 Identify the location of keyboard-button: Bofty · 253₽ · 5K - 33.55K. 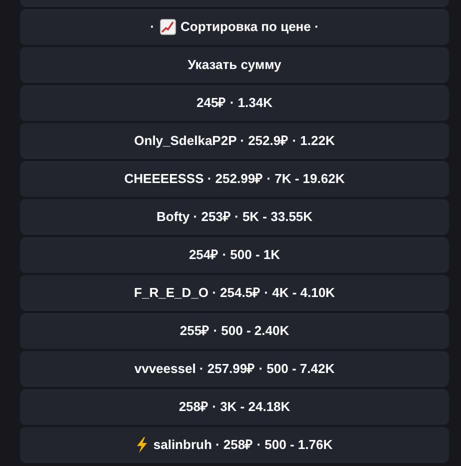
(234, 217).